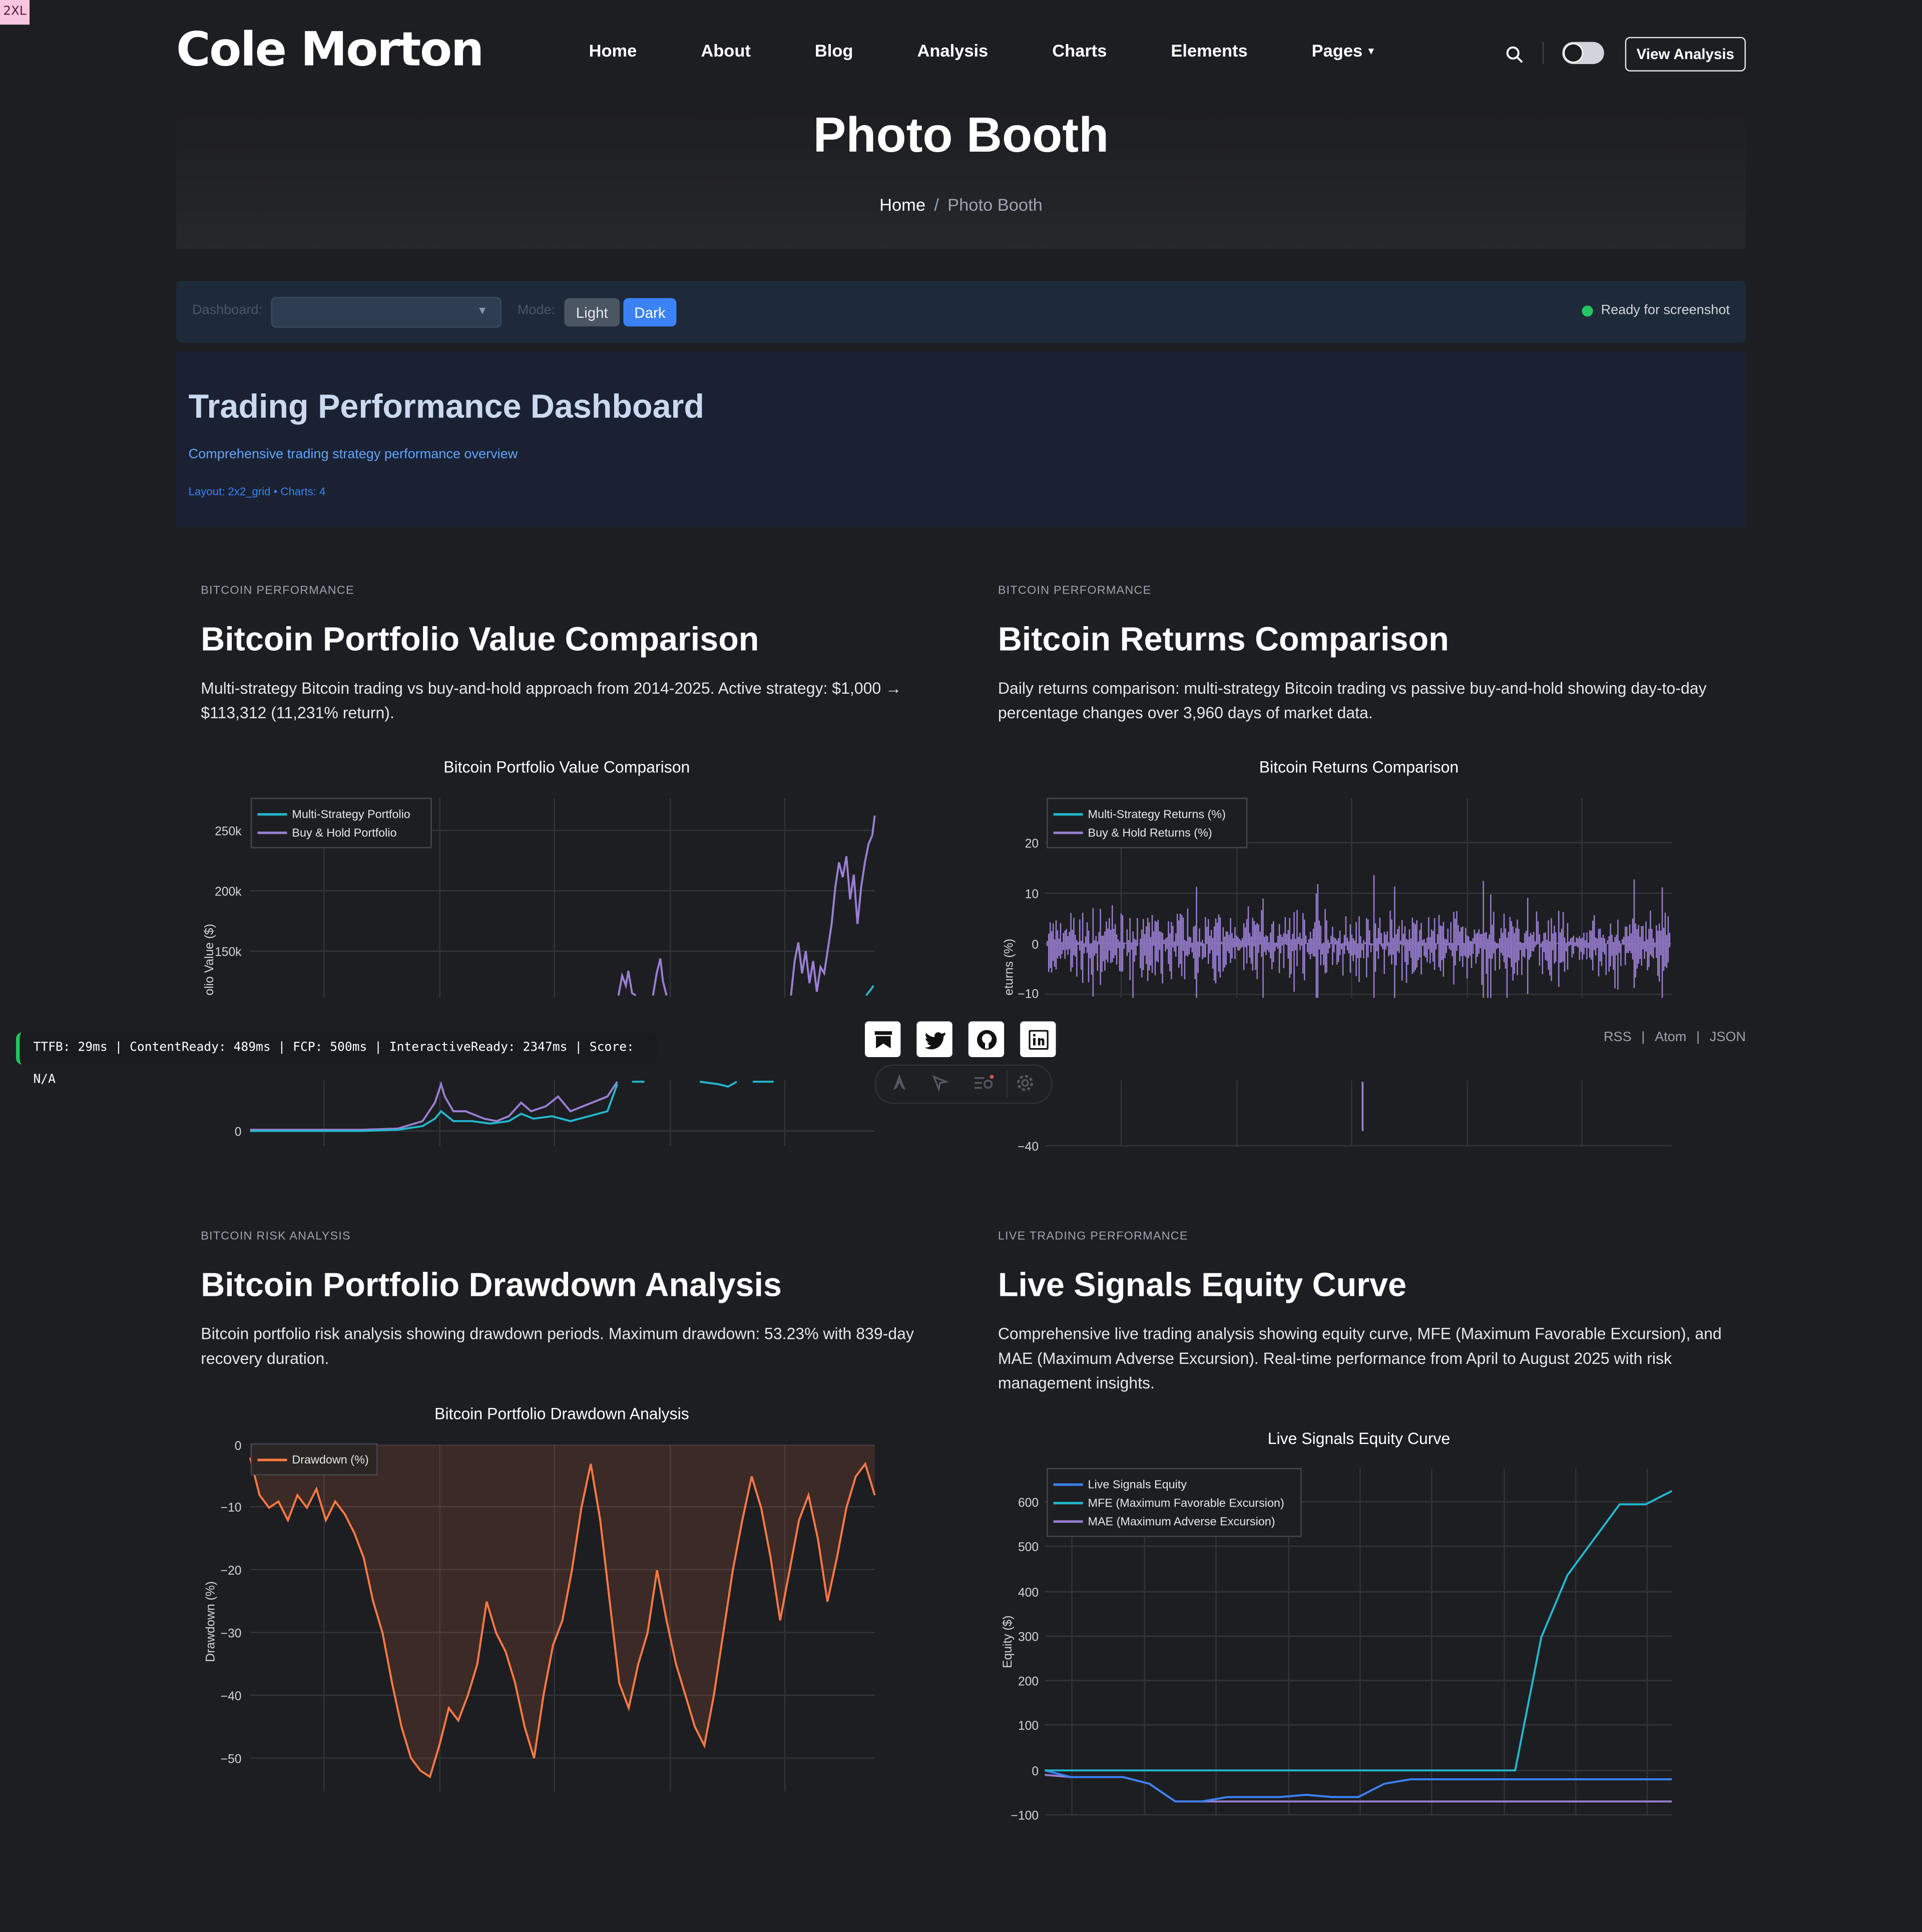  Describe the element at coordinates (1038, 1039) in the screenshot. I see `linkedin-icon` at that location.